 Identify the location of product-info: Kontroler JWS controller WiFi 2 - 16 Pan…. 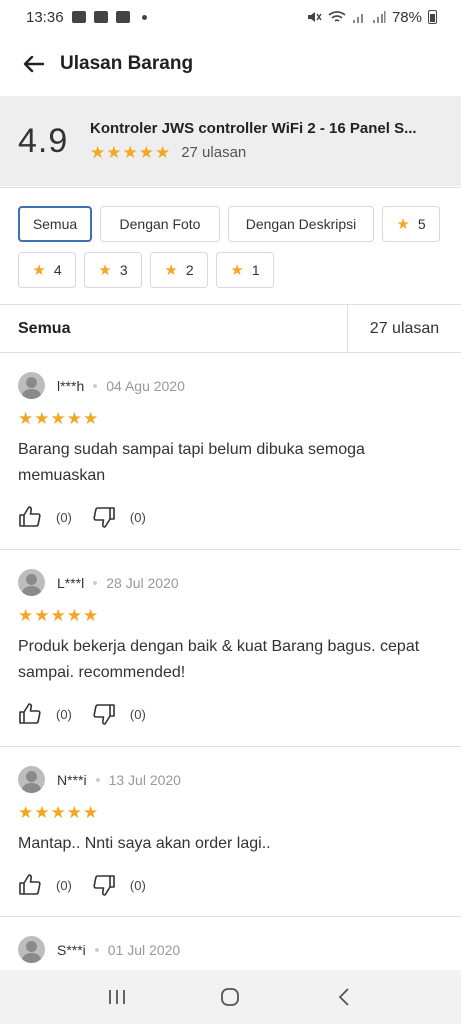
(275, 141).